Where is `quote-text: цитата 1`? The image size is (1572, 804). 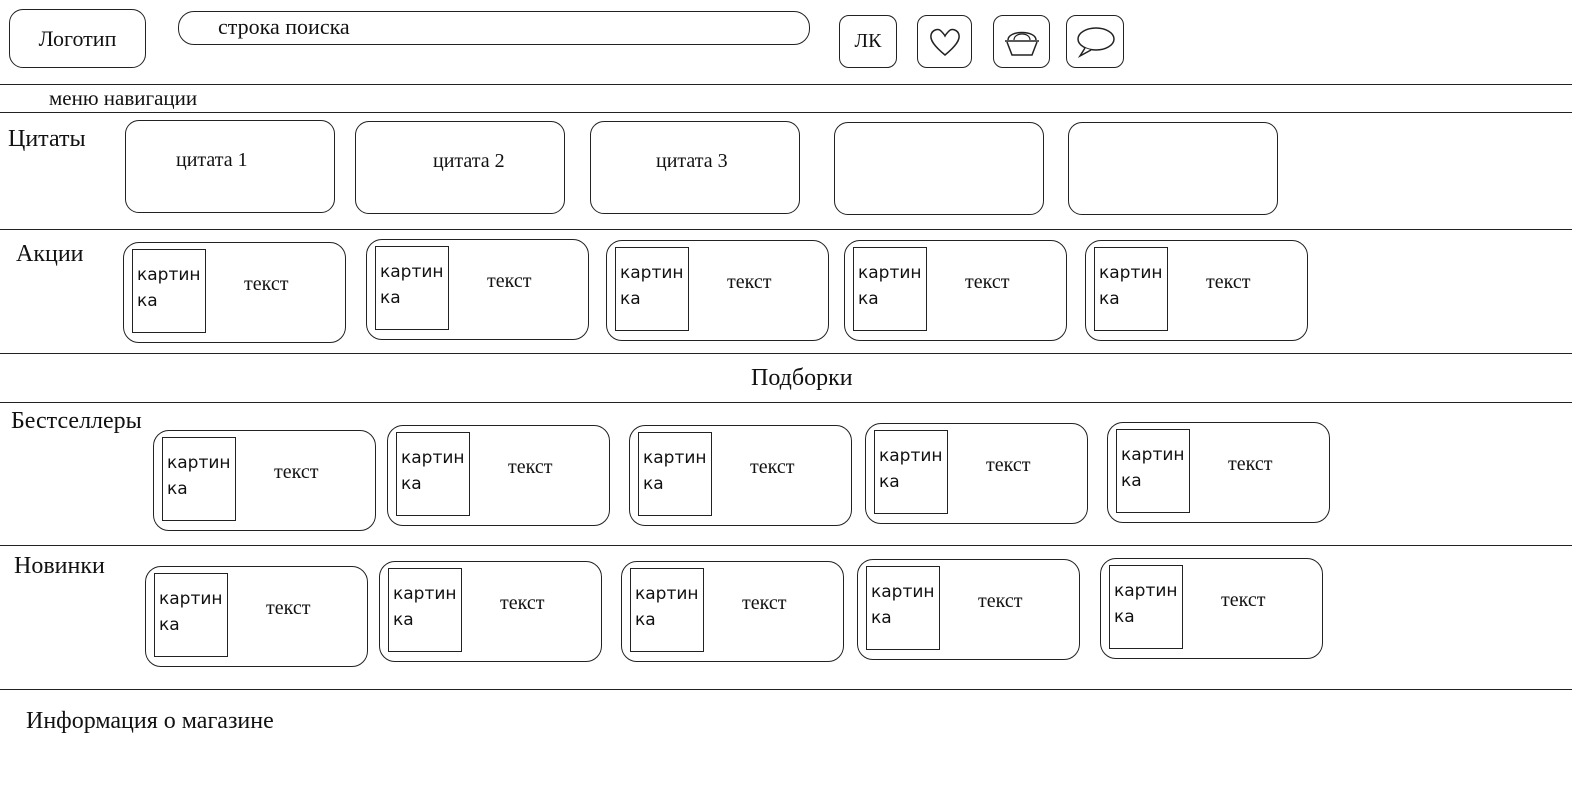 quote-text: цитата 1 is located at coordinates (212, 160).